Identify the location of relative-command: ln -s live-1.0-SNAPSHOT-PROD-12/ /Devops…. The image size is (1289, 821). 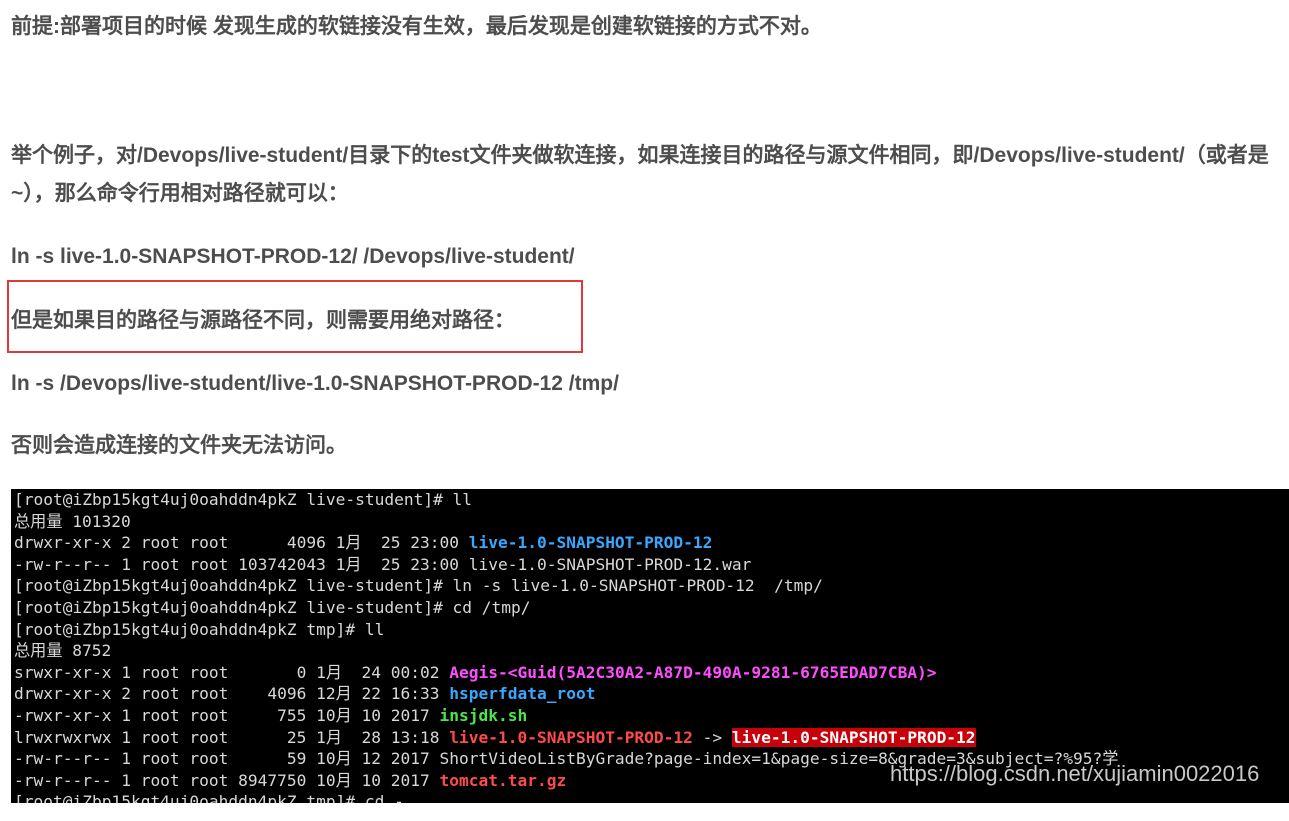
(293, 256).